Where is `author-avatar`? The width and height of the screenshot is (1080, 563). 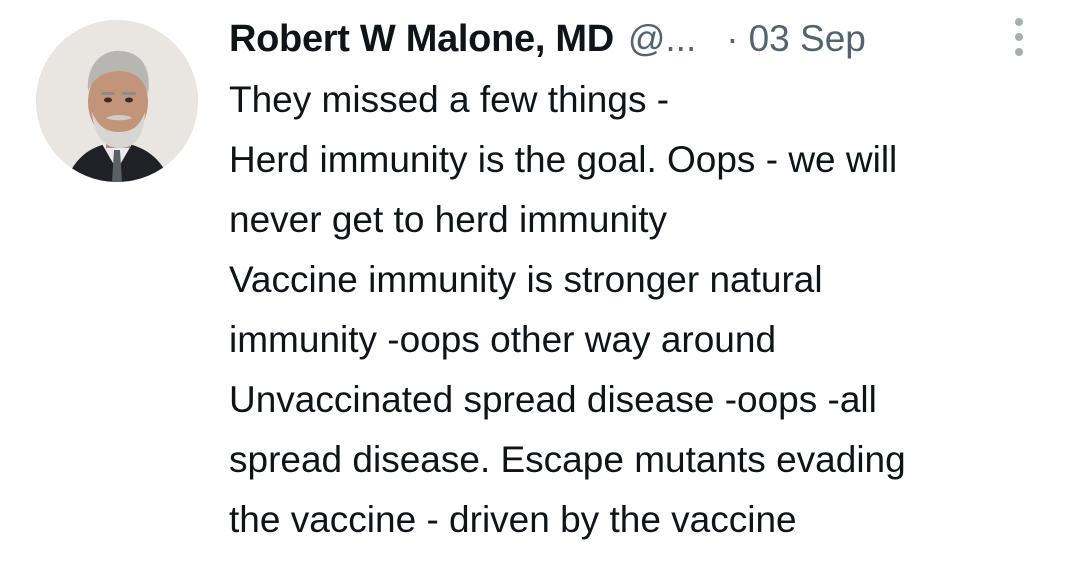 author-avatar is located at coordinates (117, 101).